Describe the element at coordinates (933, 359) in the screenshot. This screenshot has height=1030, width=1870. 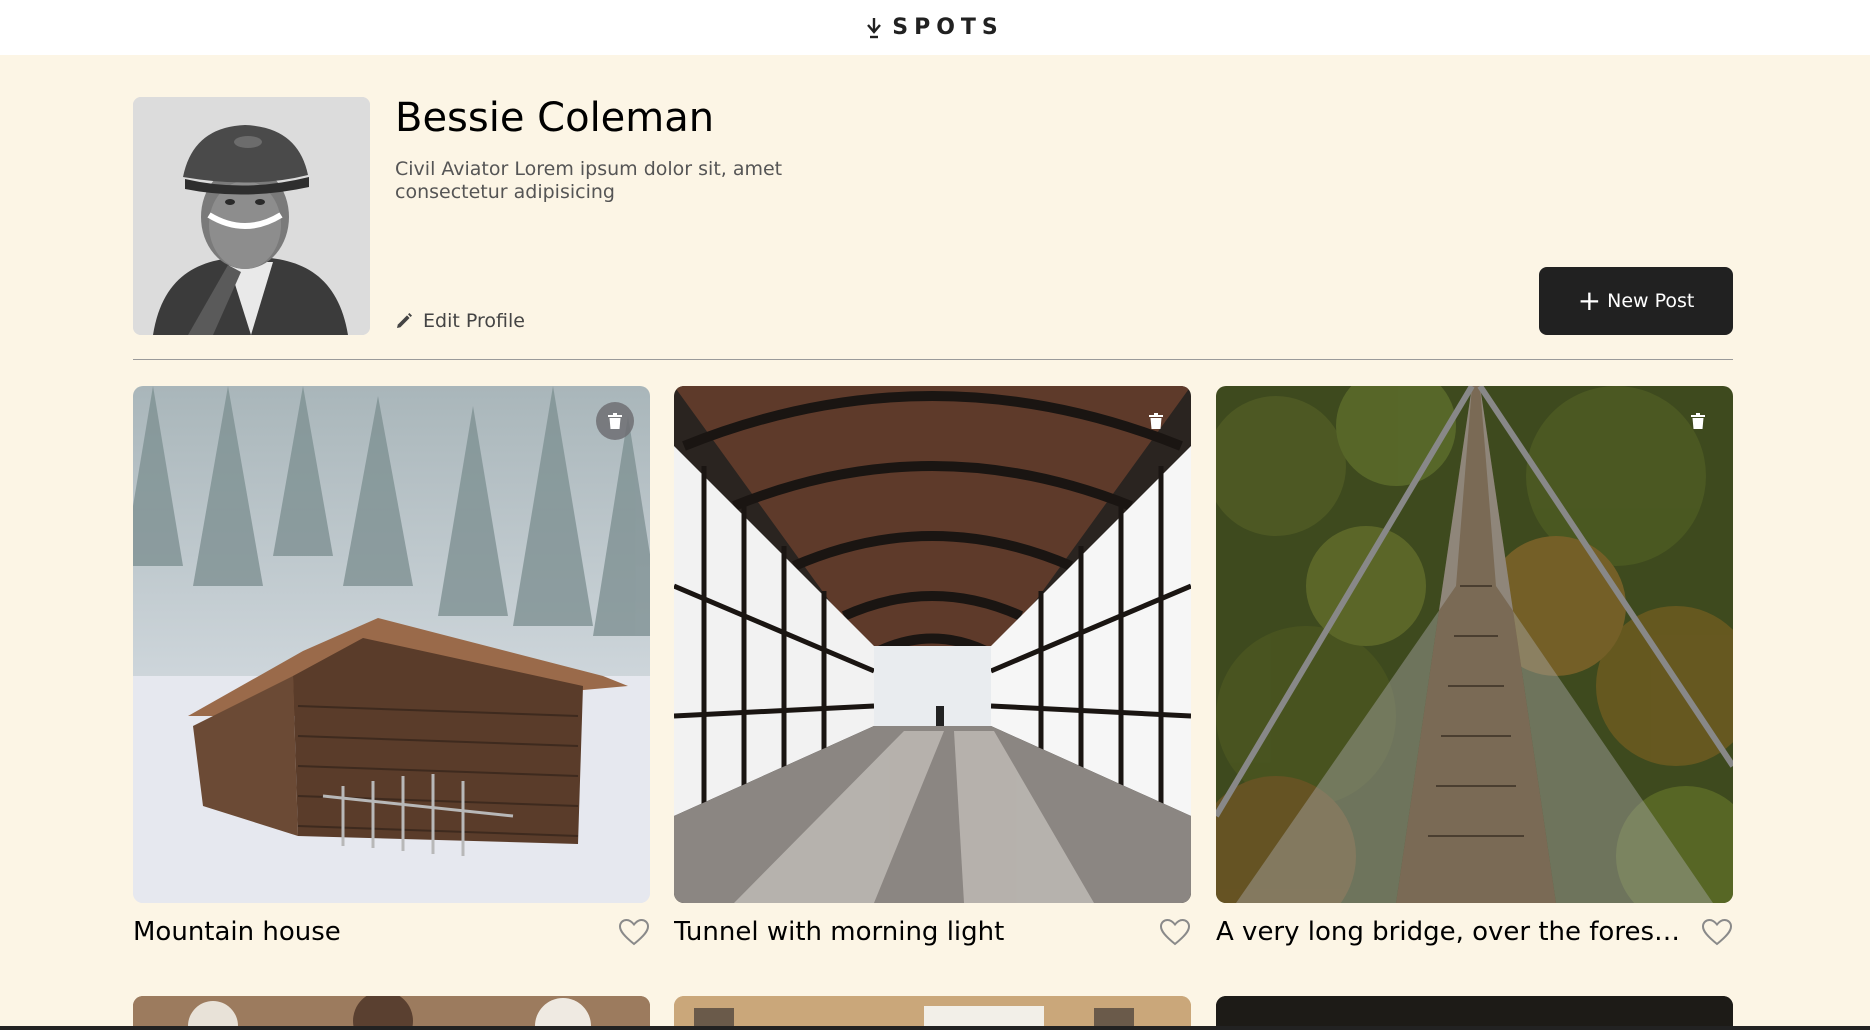
I see `divider` at that location.